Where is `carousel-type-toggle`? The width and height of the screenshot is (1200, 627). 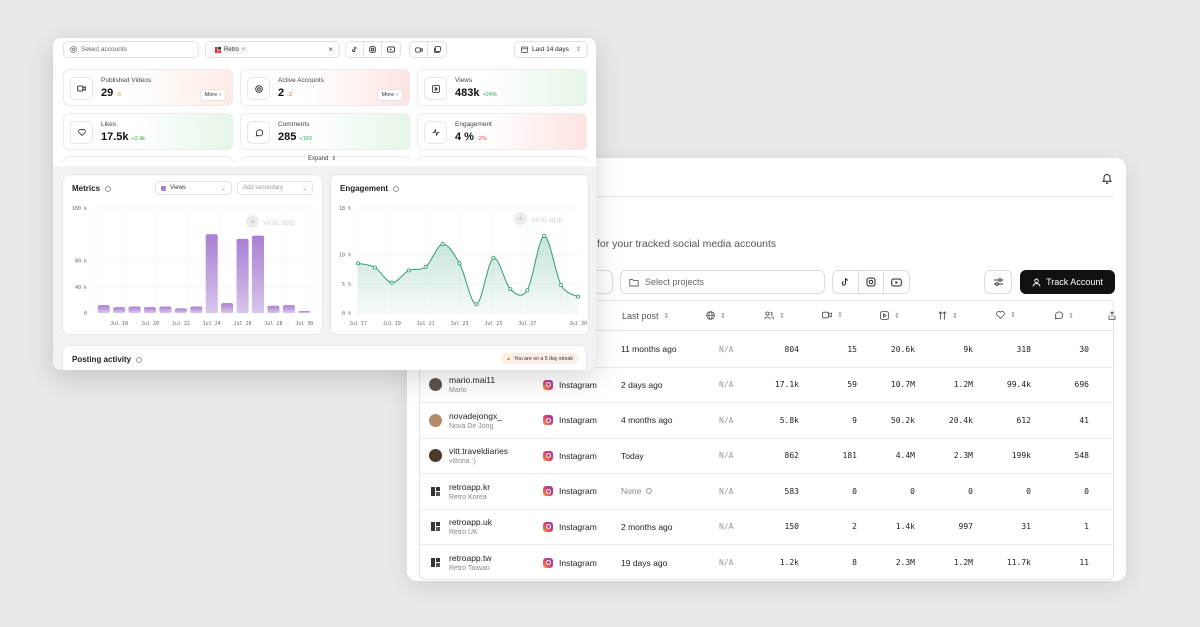
carousel-type-toggle is located at coordinates (437, 49).